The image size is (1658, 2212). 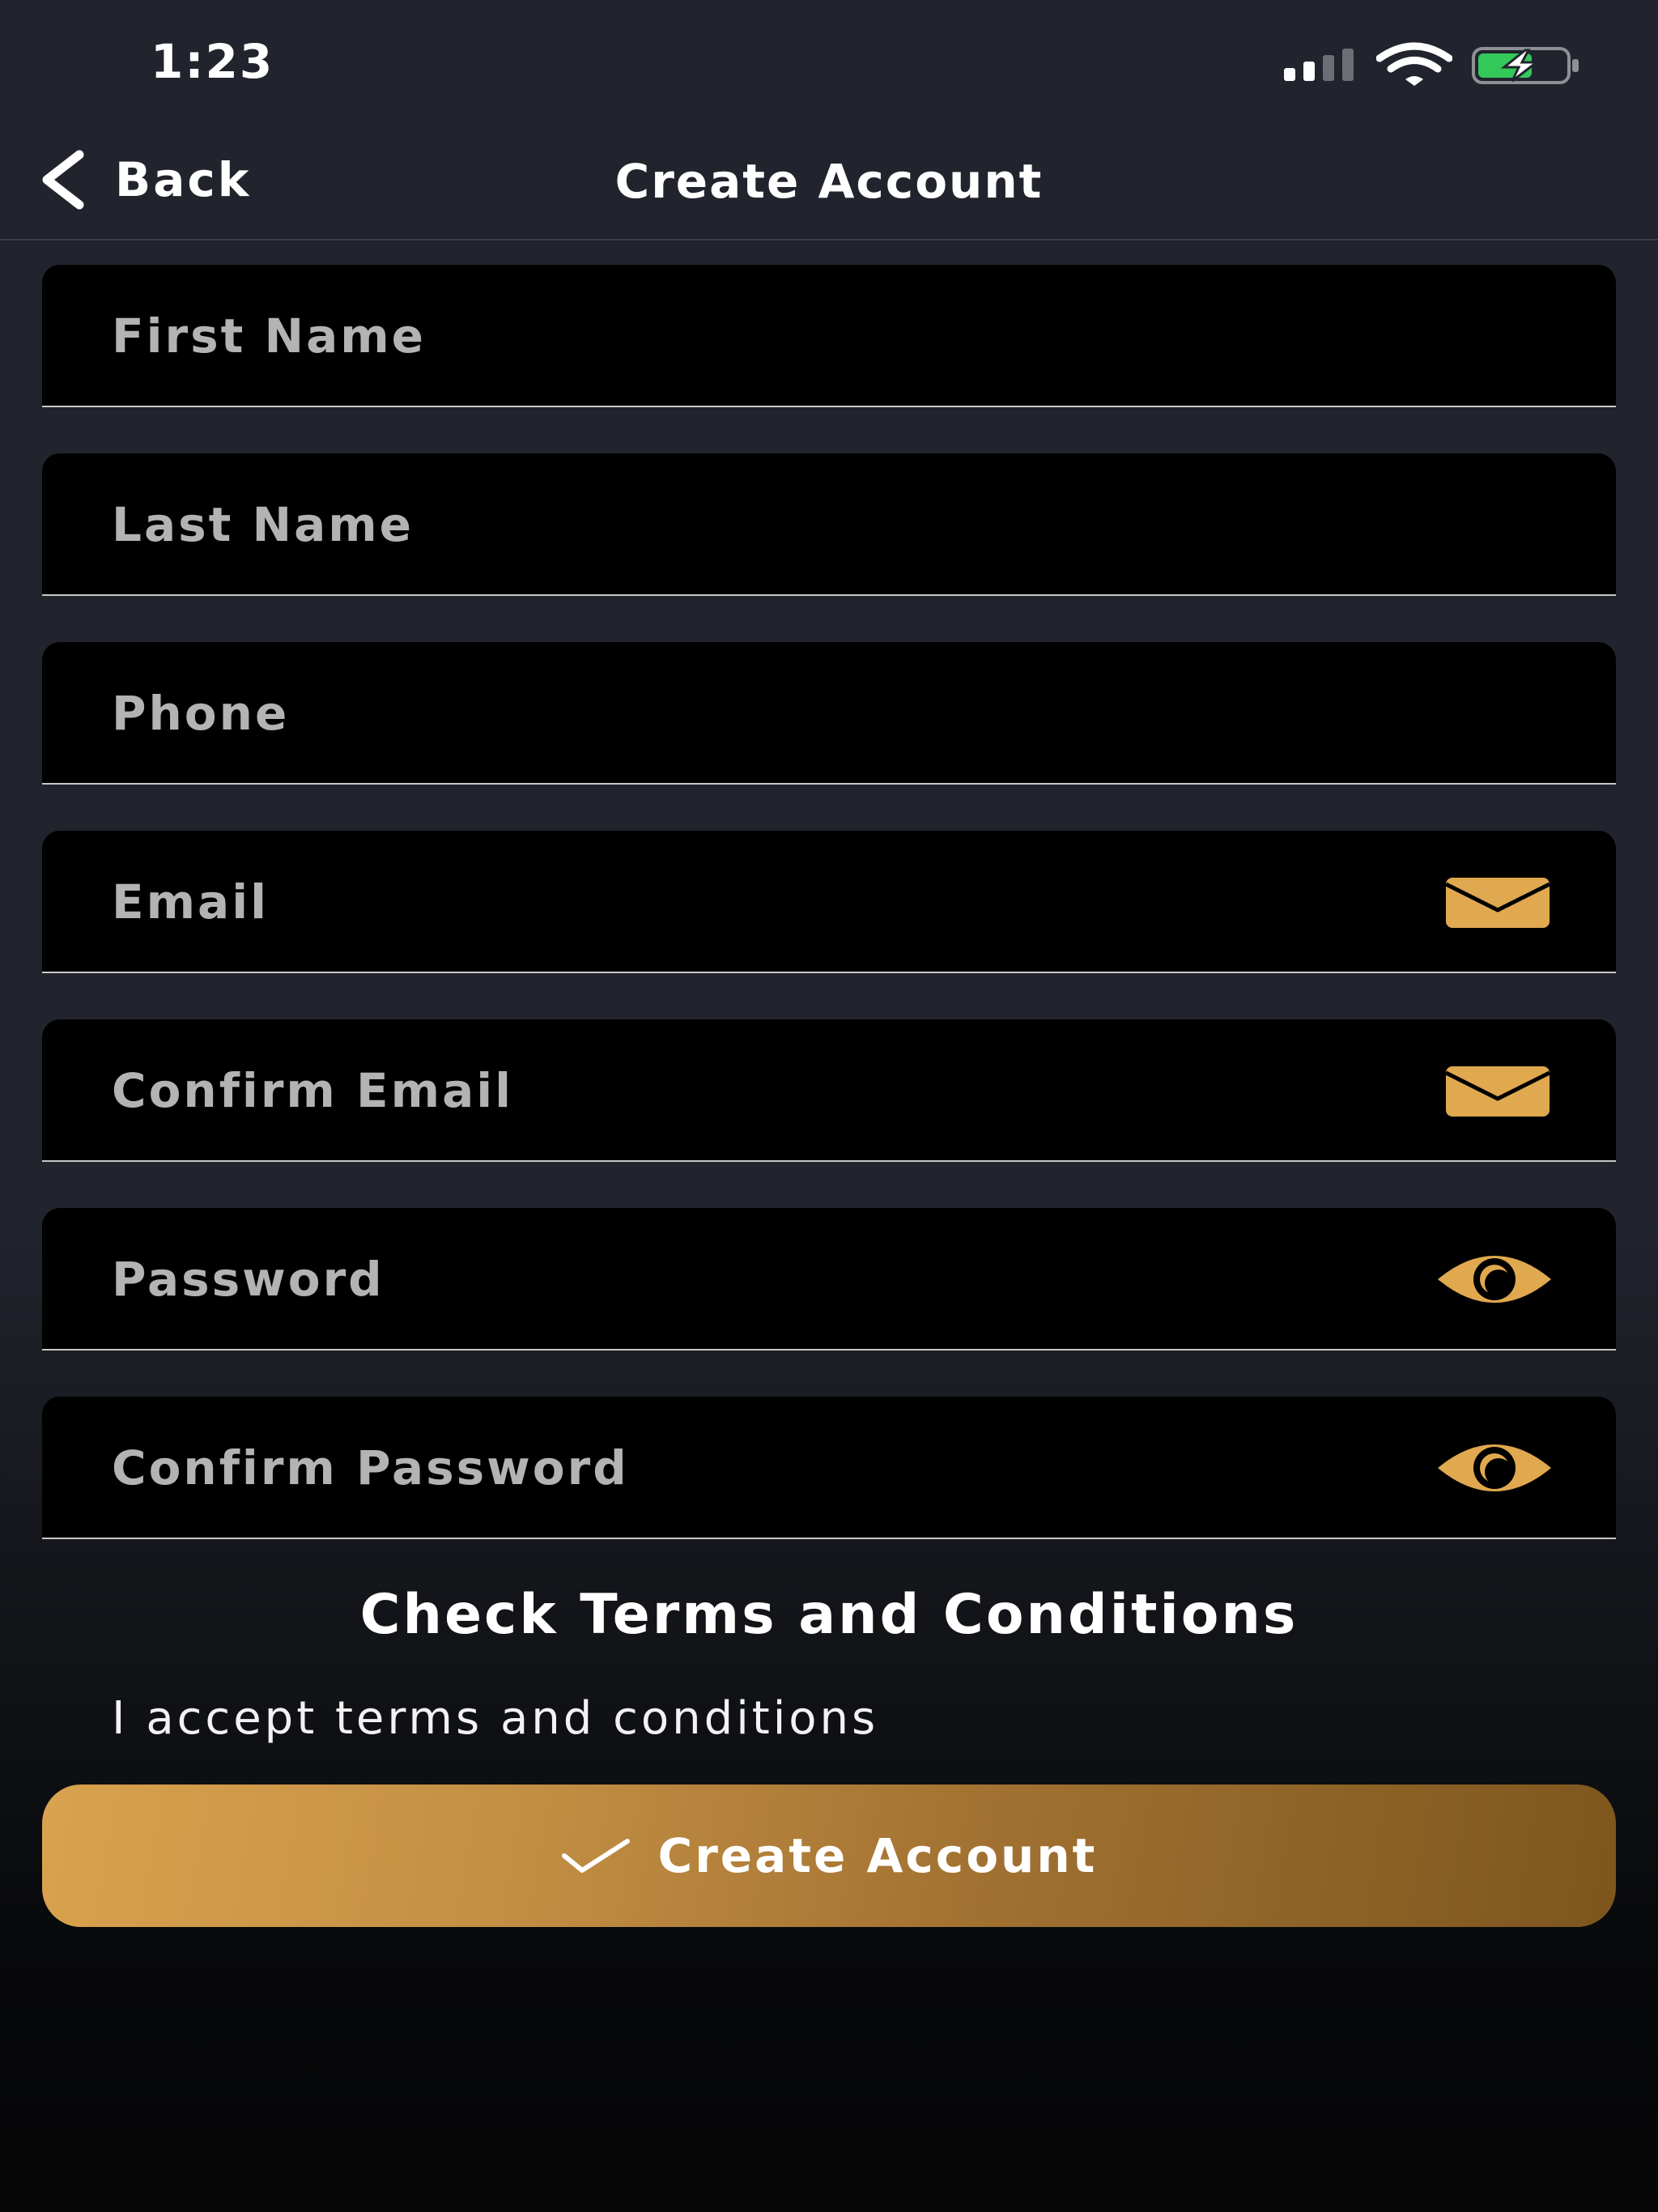 I want to click on confirm-email-field, so click(x=829, y=1090).